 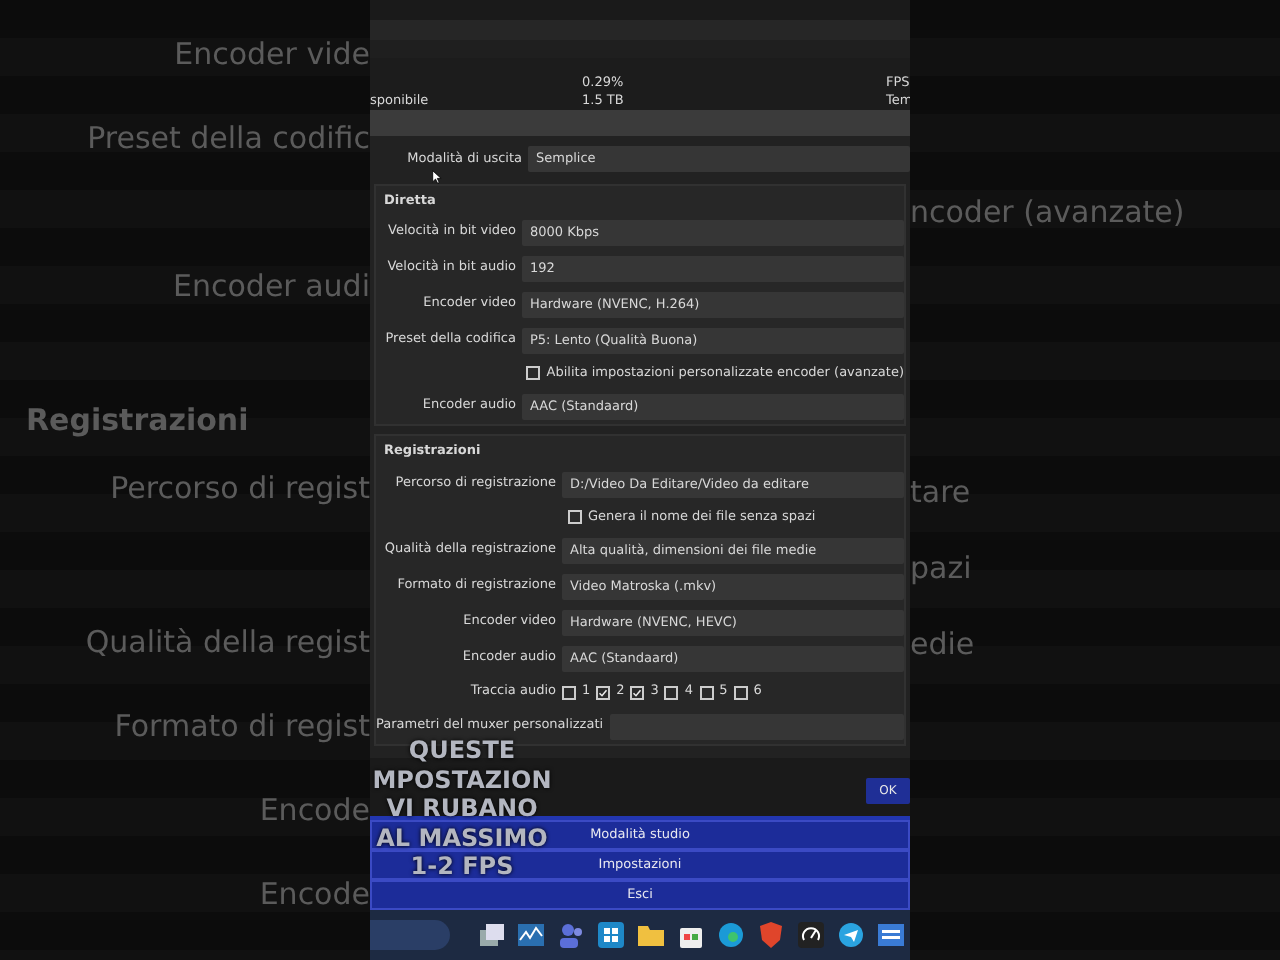 I want to click on cursor-icon, so click(x=439, y=176).